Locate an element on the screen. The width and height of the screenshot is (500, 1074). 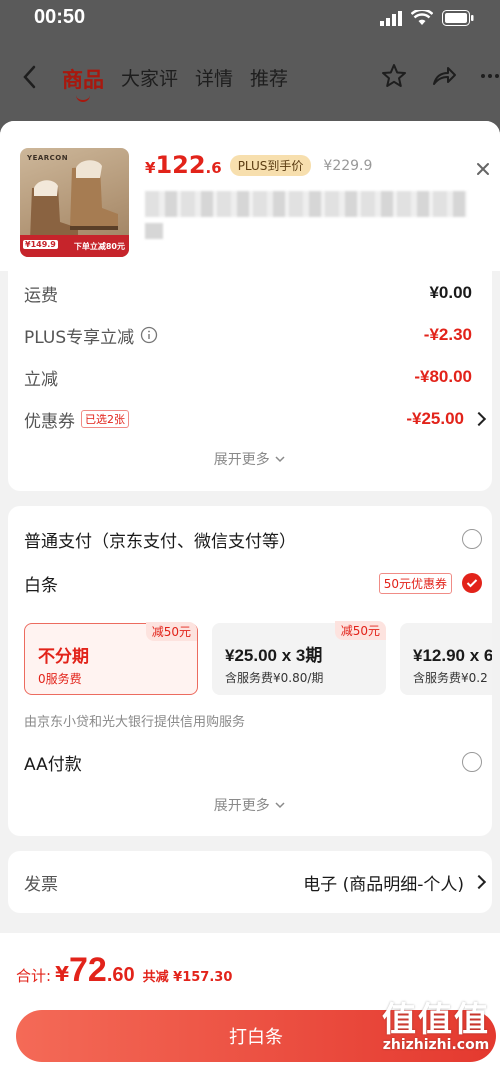
more-icon is located at coordinates (490, 76).